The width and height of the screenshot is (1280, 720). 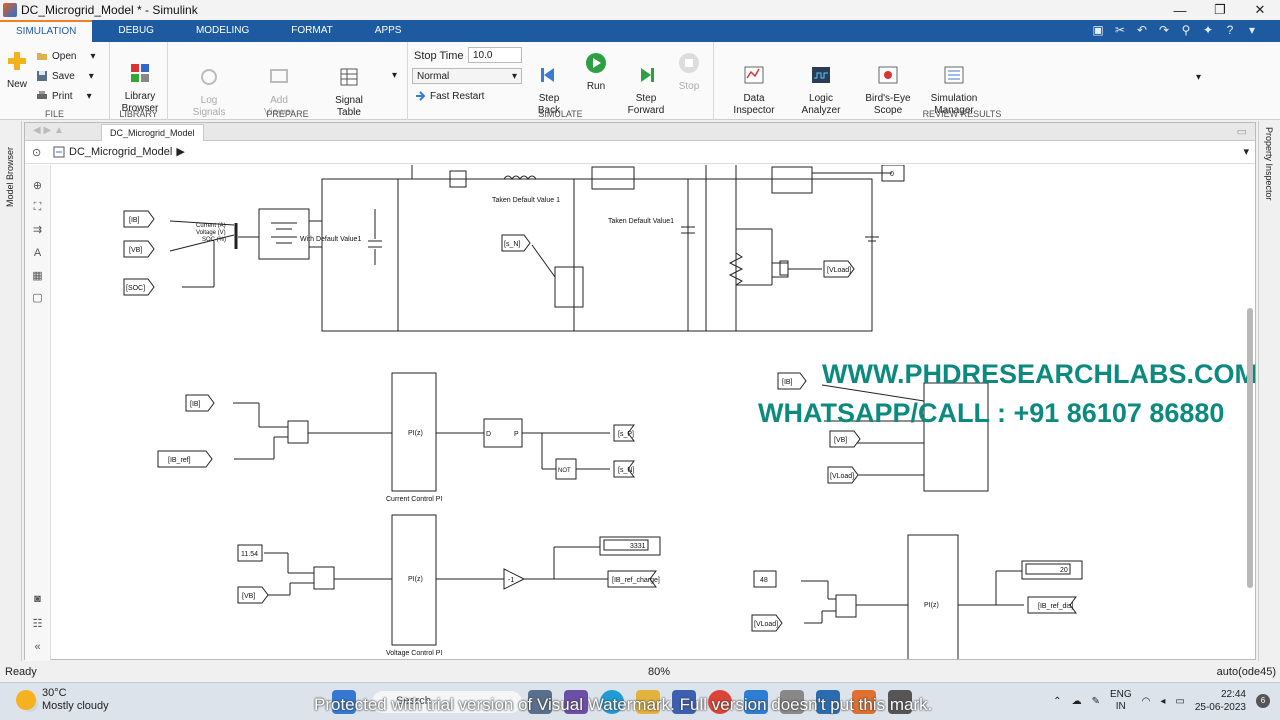 What do you see at coordinates (1186, 30) in the screenshot?
I see `zoom-icon: ⚲` at bounding box center [1186, 30].